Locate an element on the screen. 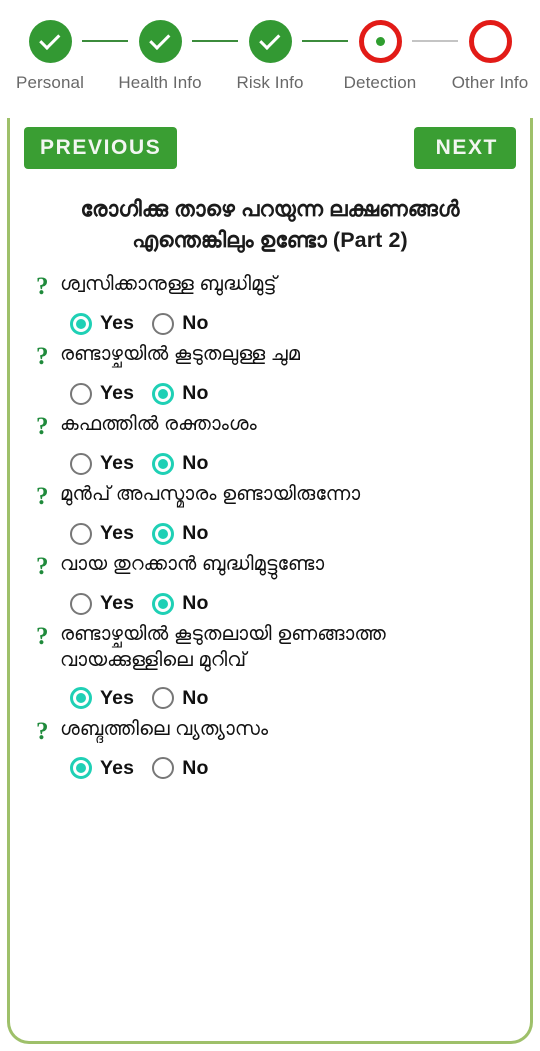 The height and width of the screenshot is (1051, 540). stepper-step-label: Detection is located at coordinates (380, 82).